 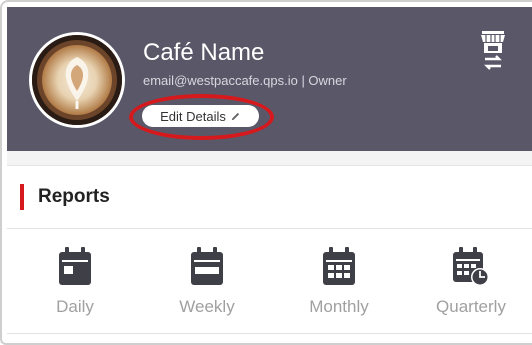 I want to click on calendar-day-icon, so click(x=75, y=266).